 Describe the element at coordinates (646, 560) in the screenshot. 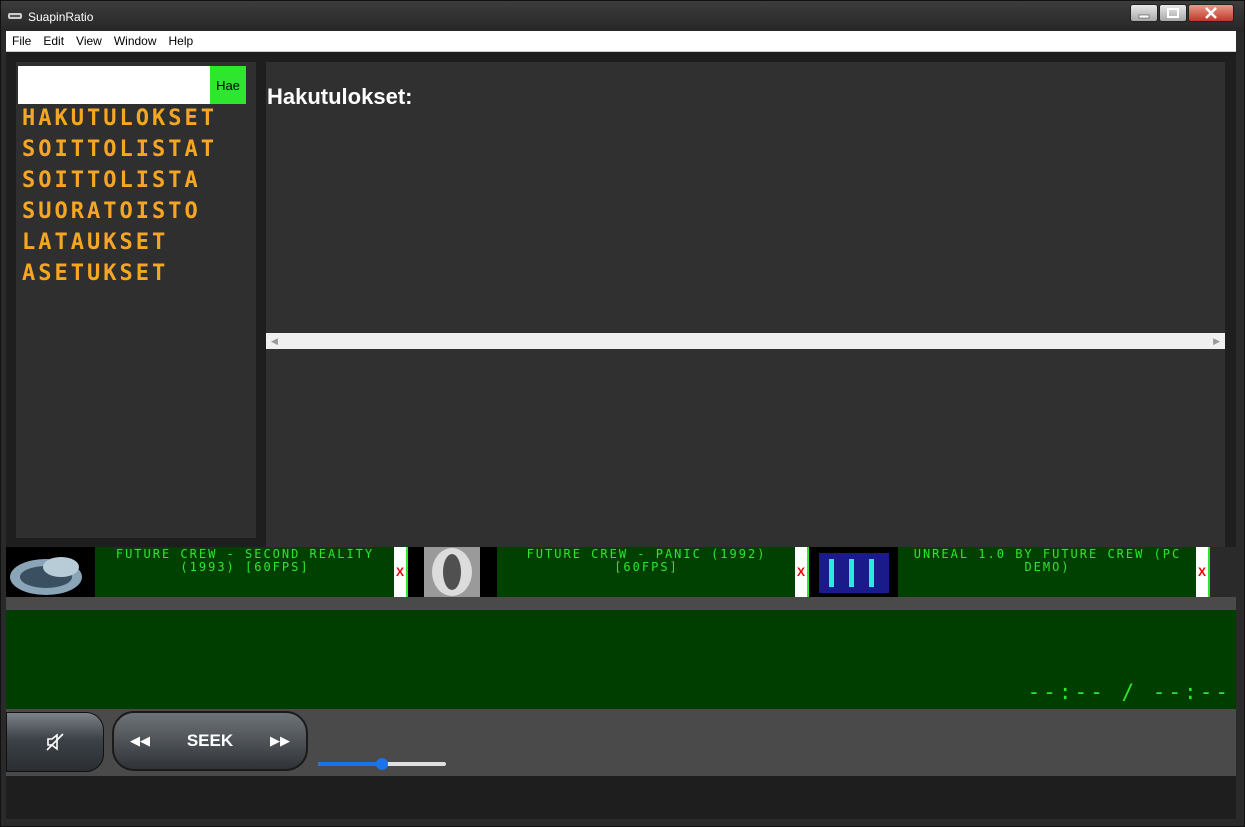

I see `queue-item-title: FUTURE CREW - PANIC (1992) [60FPS]` at that location.